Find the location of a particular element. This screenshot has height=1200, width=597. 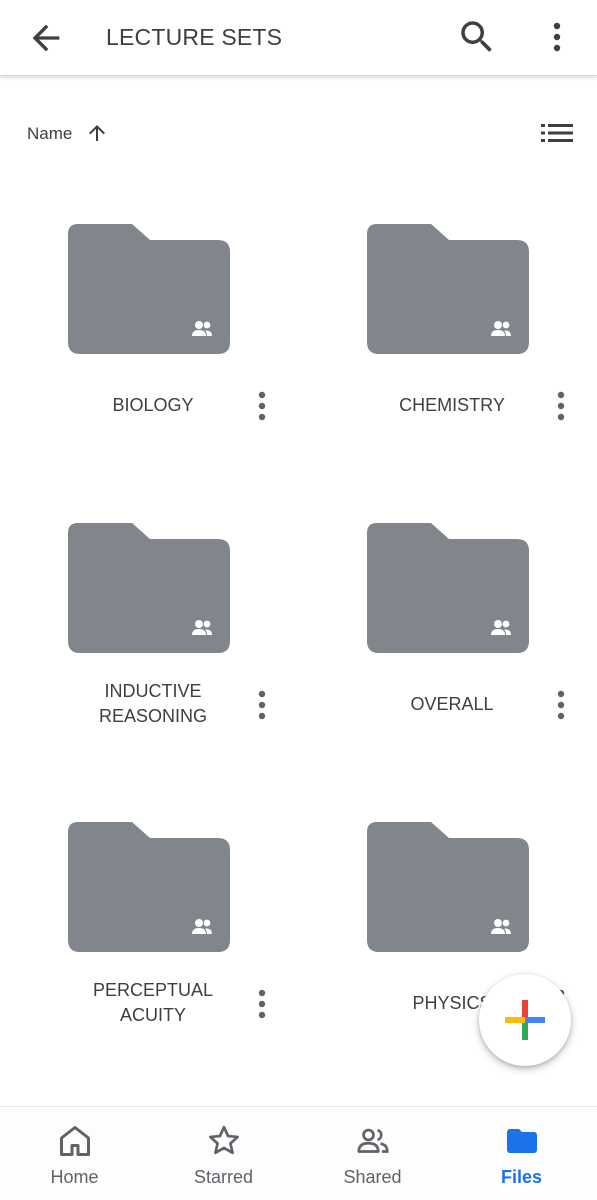

nav-files: Files is located at coordinates (521, 1153).